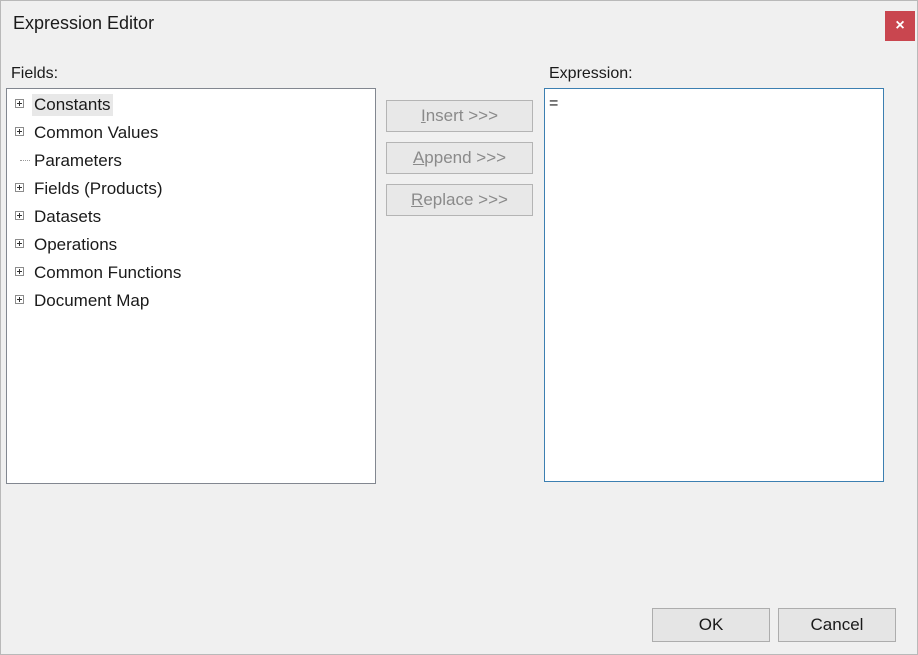  I want to click on insert-label: nsert >>>, so click(462, 115).